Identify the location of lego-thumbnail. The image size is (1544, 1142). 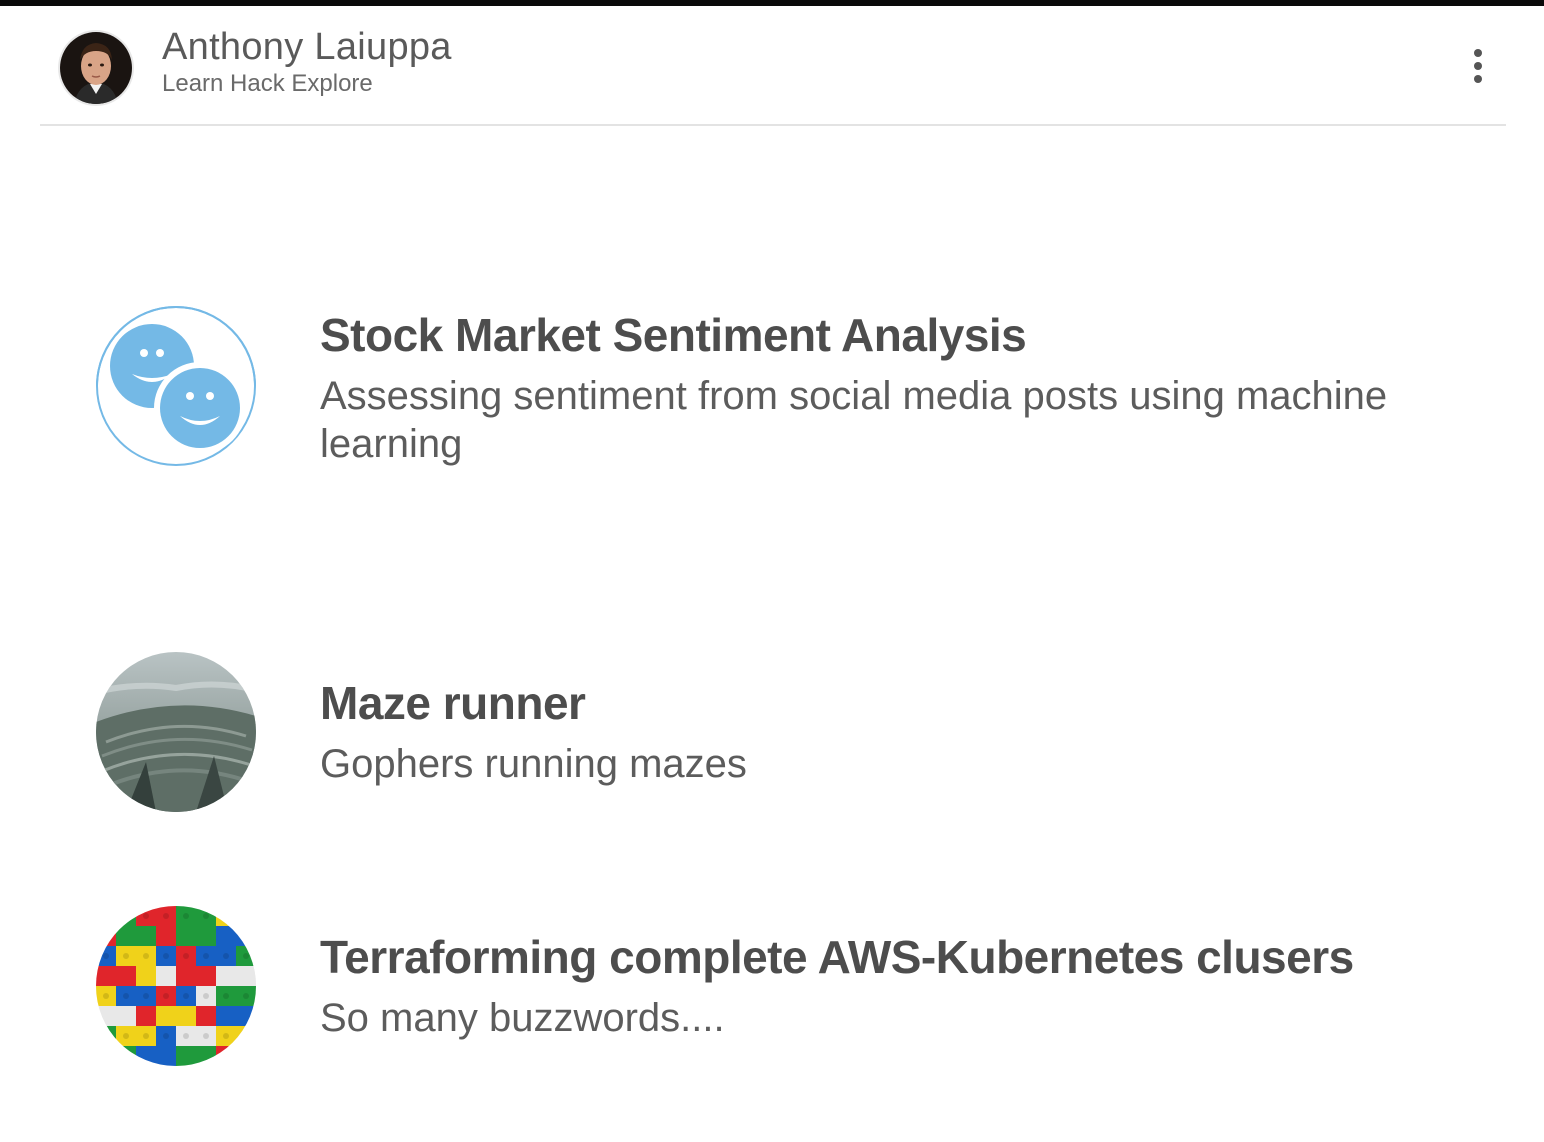
(176, 986).